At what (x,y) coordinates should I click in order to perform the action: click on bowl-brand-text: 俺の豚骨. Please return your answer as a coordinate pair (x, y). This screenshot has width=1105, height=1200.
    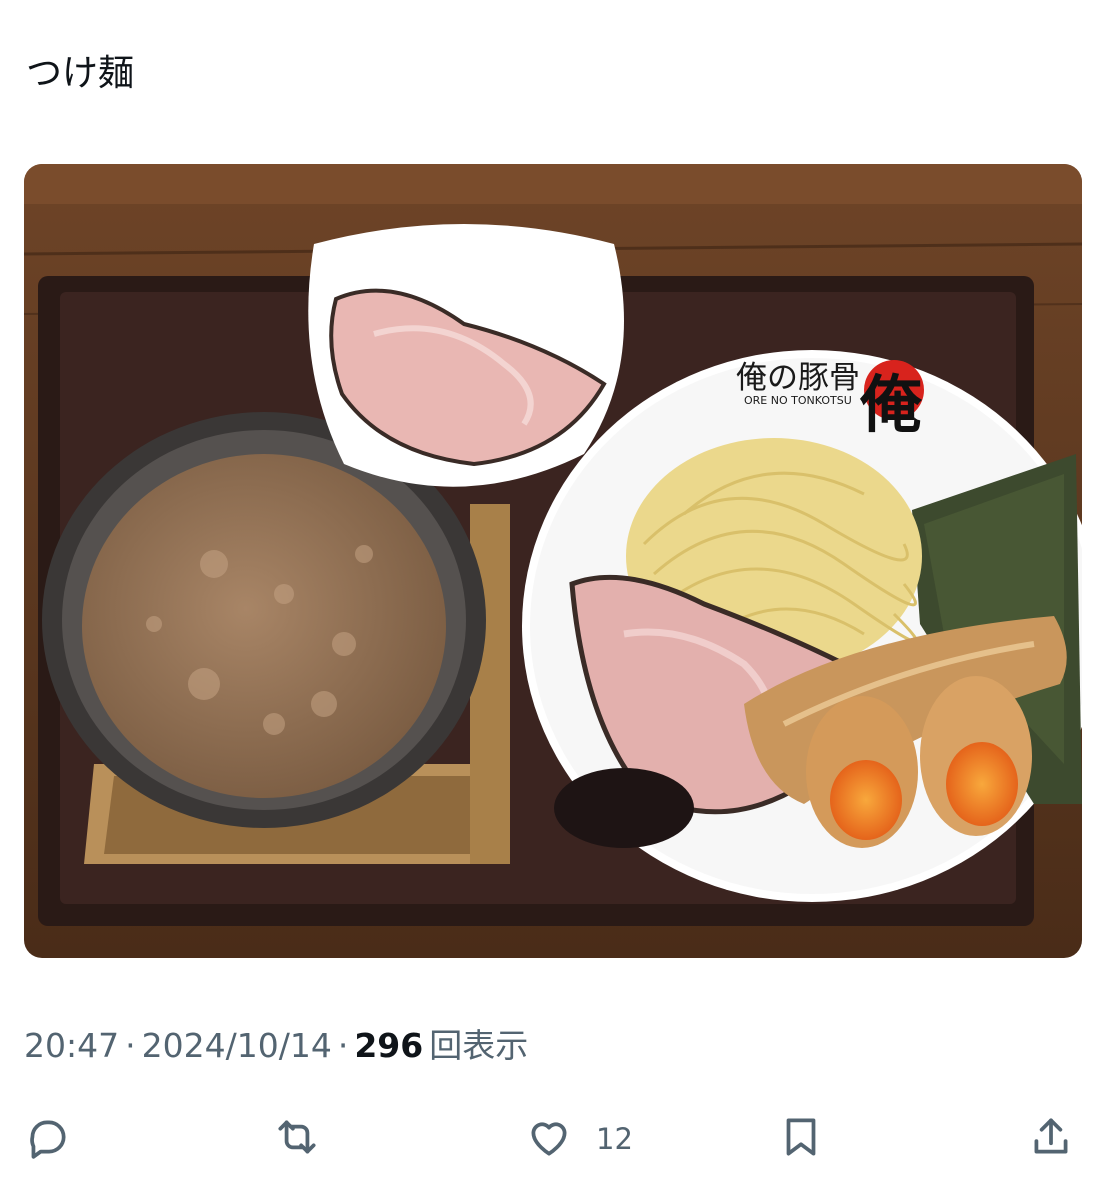
    Looking at the image, I should click on (798, 378).